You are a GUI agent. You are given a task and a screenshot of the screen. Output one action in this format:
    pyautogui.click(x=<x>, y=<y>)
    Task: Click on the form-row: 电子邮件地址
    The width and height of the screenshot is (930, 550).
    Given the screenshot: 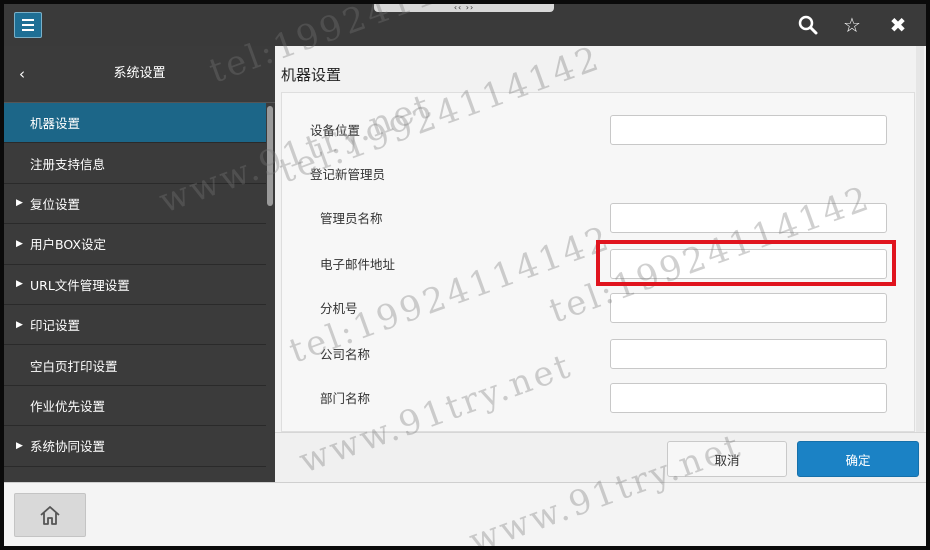 What is the action you would take?
    pyautogui.click(x=598, y=265)
    